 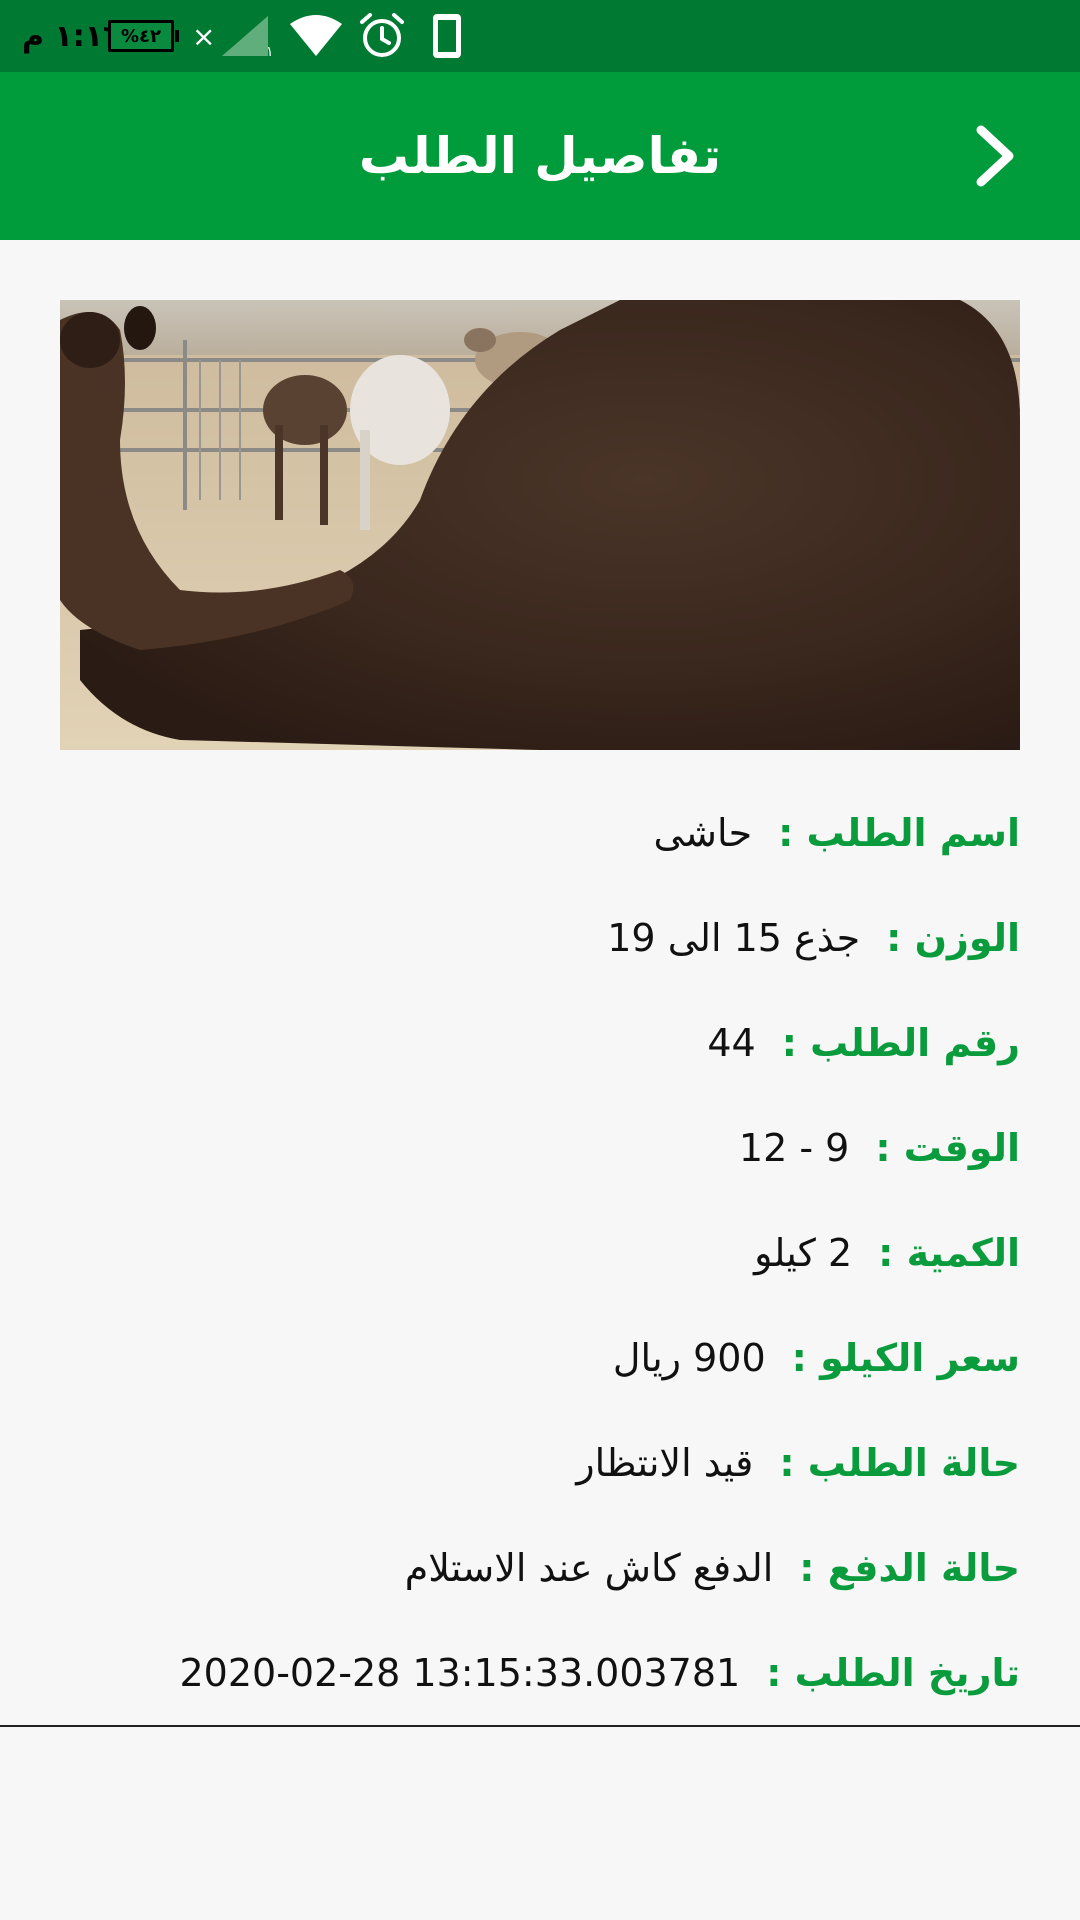 What do you see at coordinates (589, 1567) in the screenshot?
I see `detail-value: الدفع كاش عند الاستلام` at bounding box center [589, 1567].